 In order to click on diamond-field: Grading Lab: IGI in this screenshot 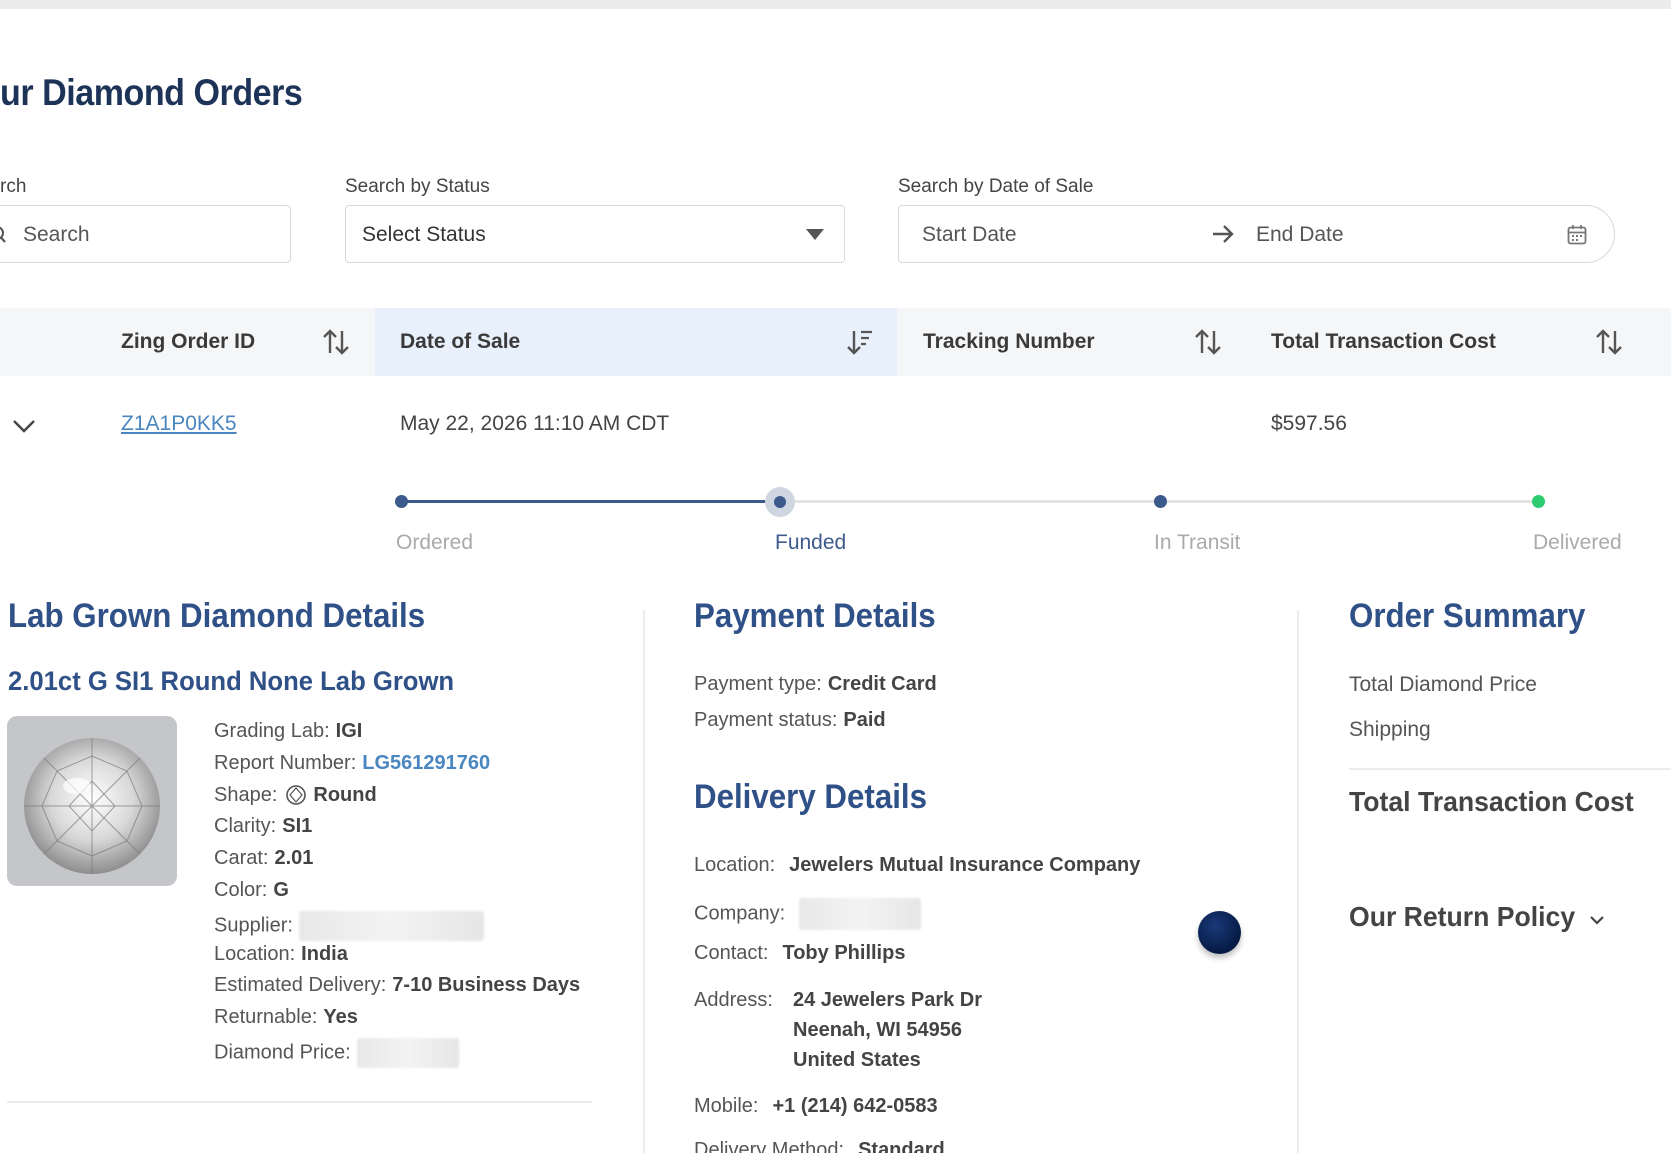, I will do `click(288, 731)`.